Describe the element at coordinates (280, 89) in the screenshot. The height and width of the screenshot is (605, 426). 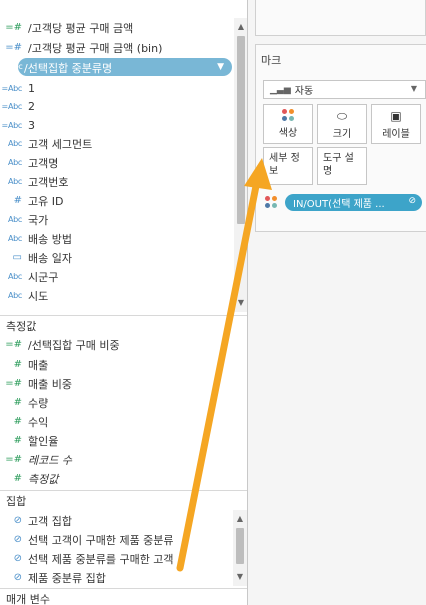
I see `bar-chart-icon: ▁▃▅` at that location.